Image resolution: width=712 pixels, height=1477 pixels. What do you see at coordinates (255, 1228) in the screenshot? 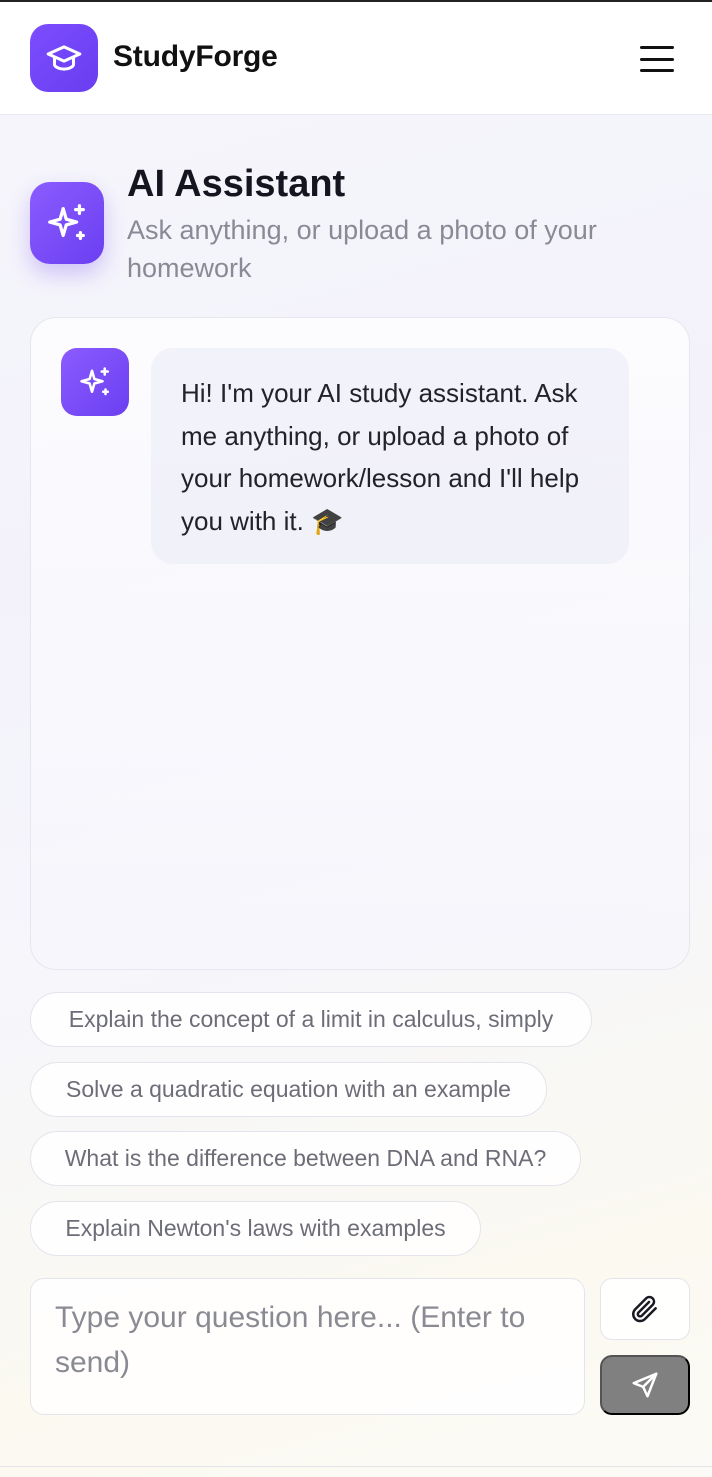
I see `suggestion-chip: Explain Newton's laws with examples` at bounding box center [255, 1228].